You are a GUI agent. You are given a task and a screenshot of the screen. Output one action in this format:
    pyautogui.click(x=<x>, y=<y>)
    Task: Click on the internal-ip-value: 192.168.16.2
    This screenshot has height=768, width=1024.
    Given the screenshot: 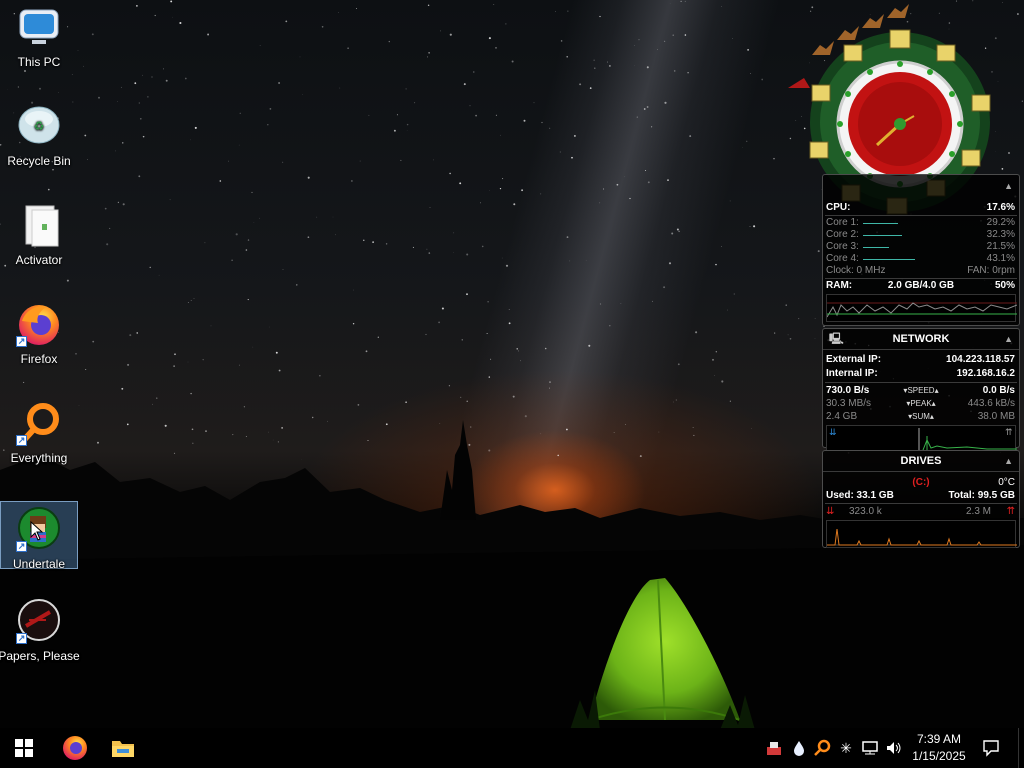 What is the action you would take?
    pyautogui.click(x=985, y=373)
    